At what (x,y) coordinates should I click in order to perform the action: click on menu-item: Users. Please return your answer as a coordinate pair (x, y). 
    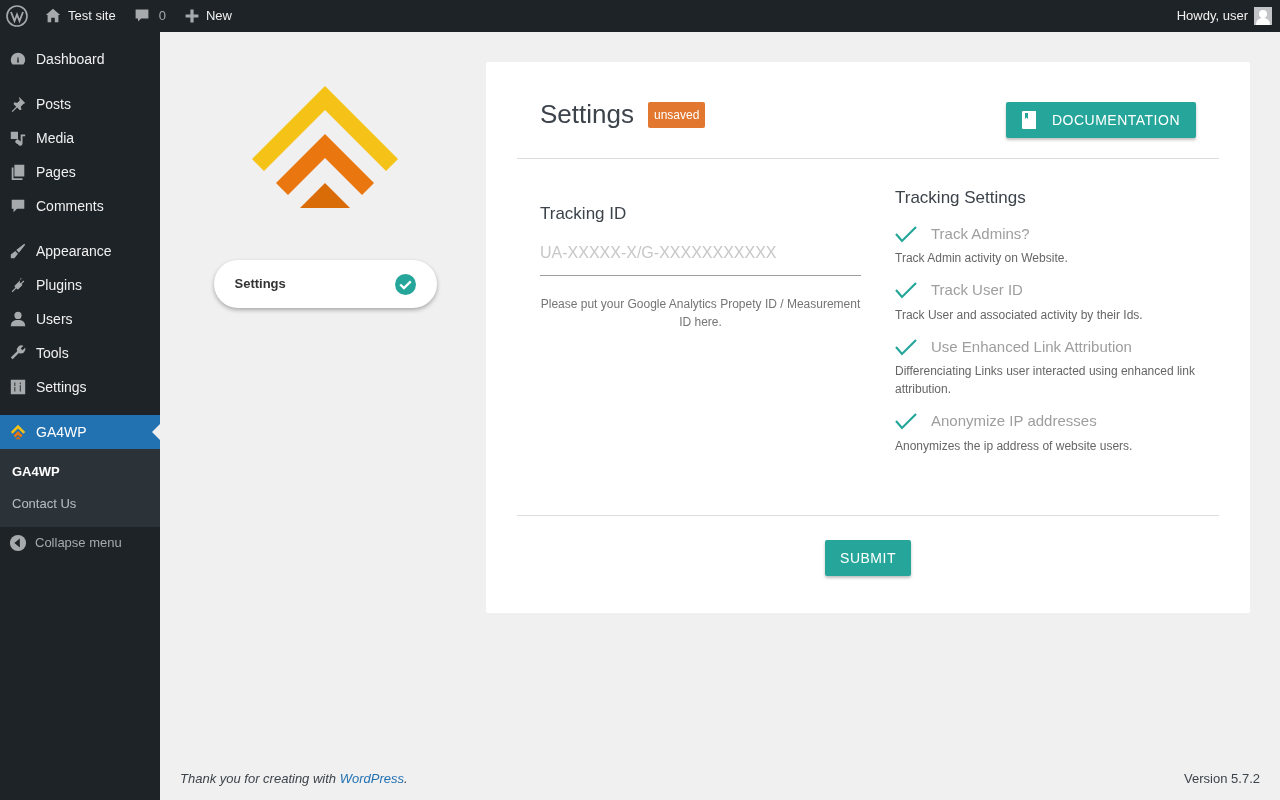
    Looking at the image, I should click on (80, 319).